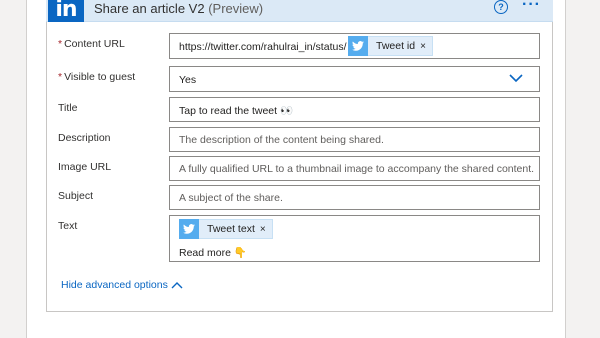 The width and height of the screenshot is (600, 338). I want to click on content-url-text: https://twitter.com/rahulrai_in/status/, so click(263, 47).